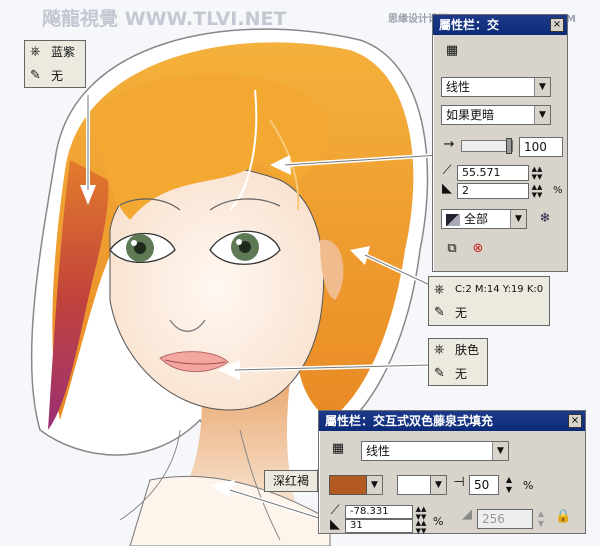  I want to click on watermark-left: 飚龍視覺 WWW.TLVI.NET, so click(164, 19).